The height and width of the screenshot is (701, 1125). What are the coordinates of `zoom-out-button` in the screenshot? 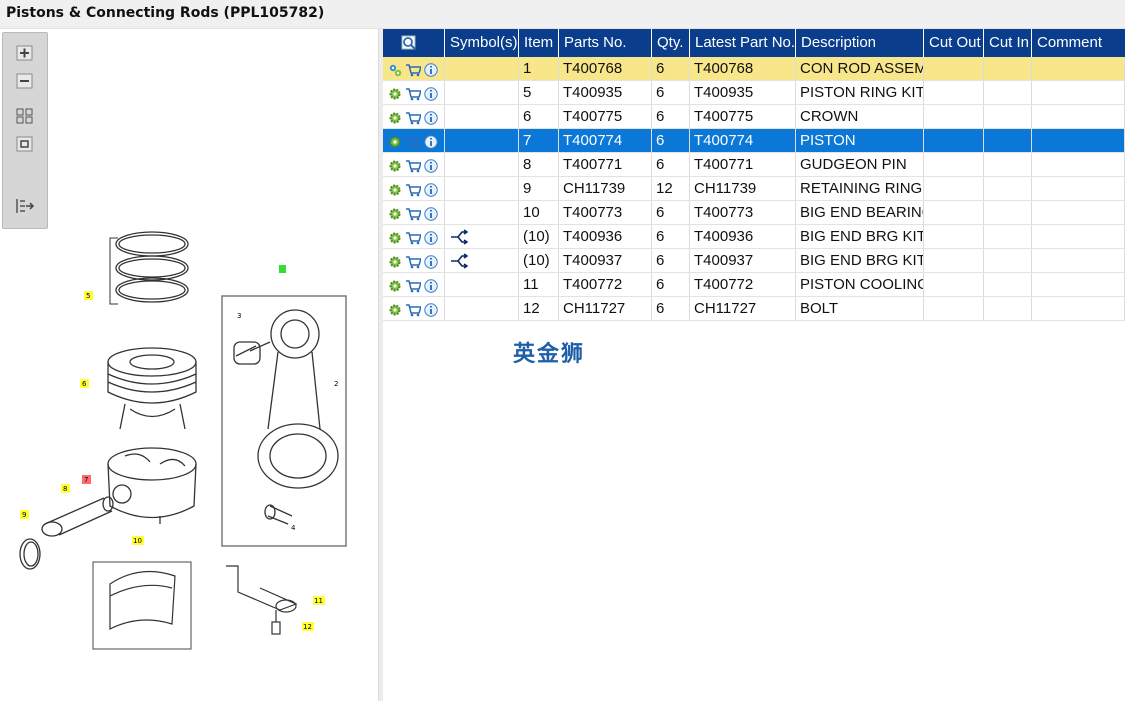 It's located at (25, 81).